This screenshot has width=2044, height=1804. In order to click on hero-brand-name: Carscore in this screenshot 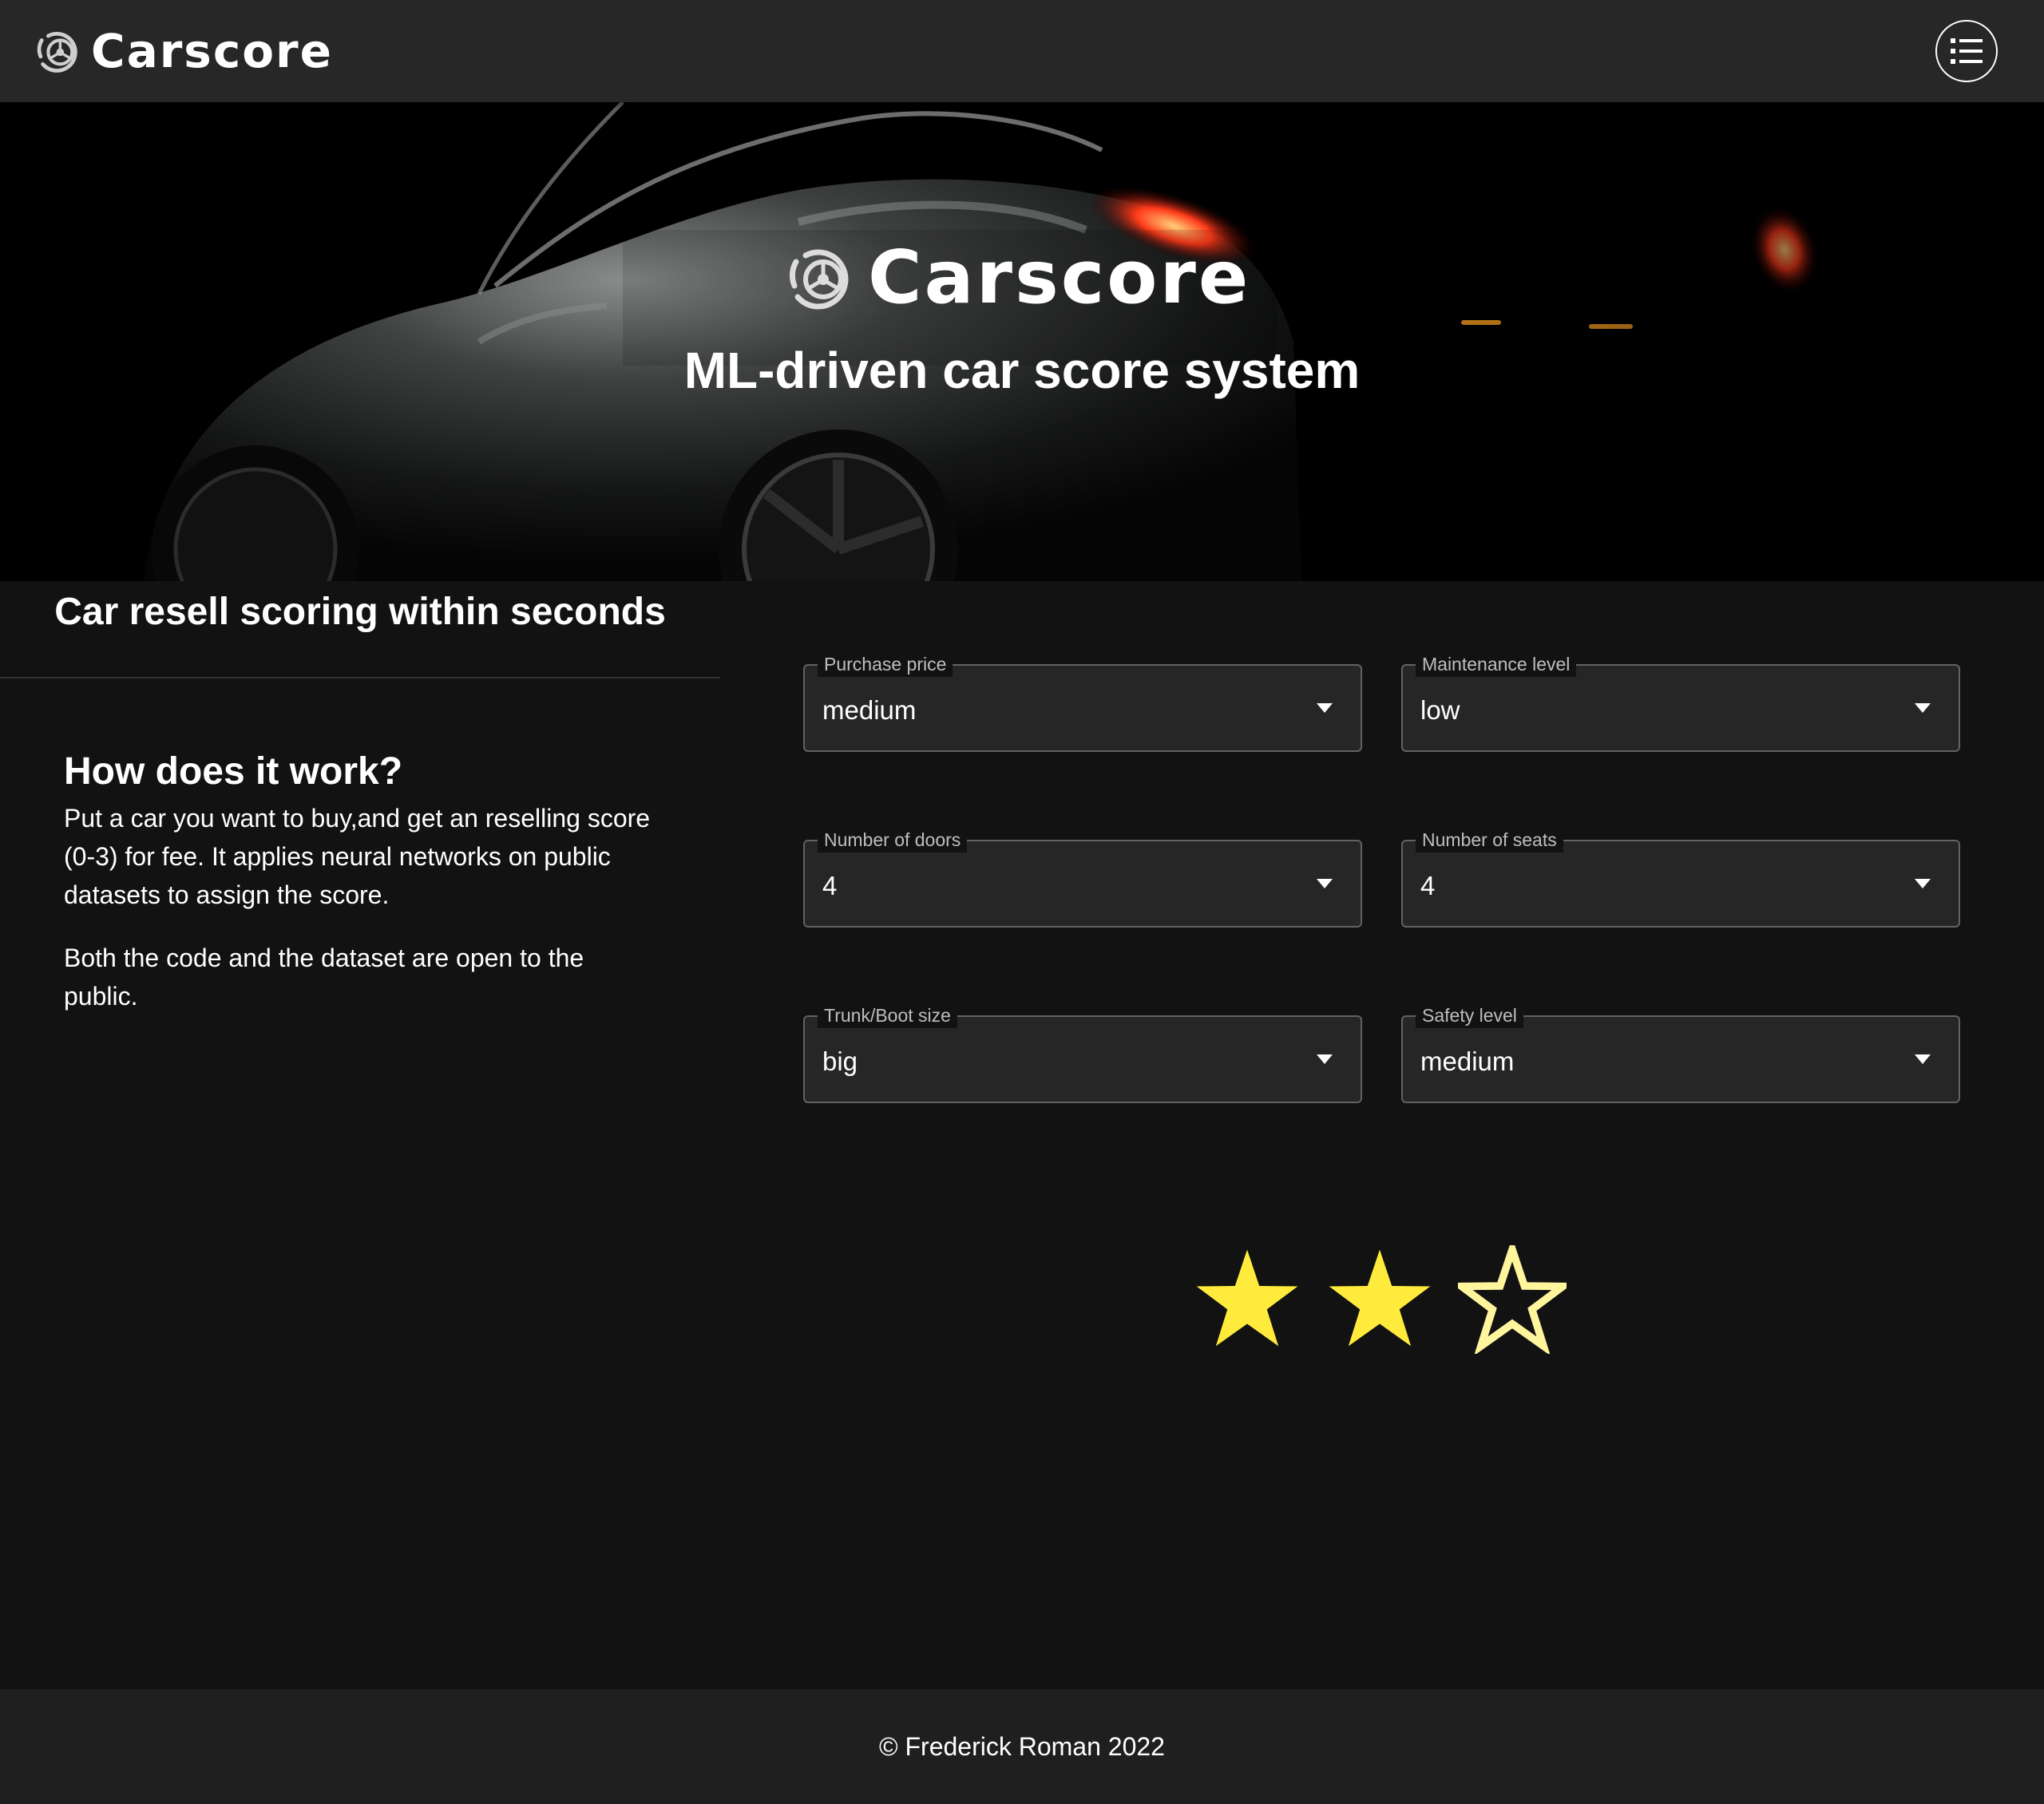, I will do `click(1059, 277)`.